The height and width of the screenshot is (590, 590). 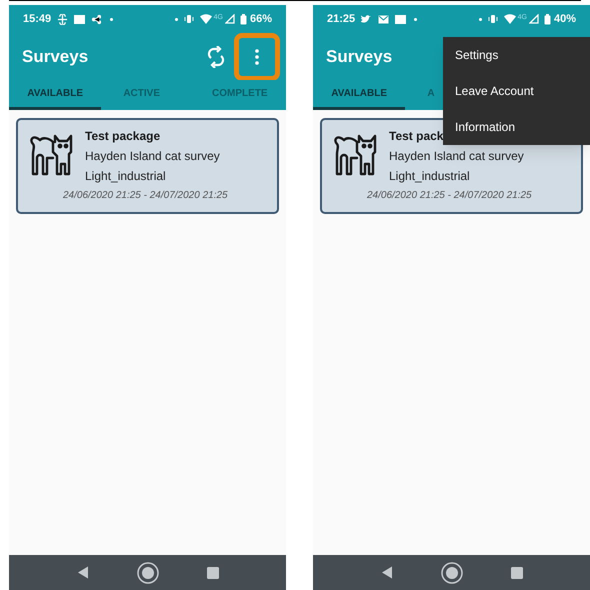 I want to click on status-time: 15:49, so click(x=37, y=19).